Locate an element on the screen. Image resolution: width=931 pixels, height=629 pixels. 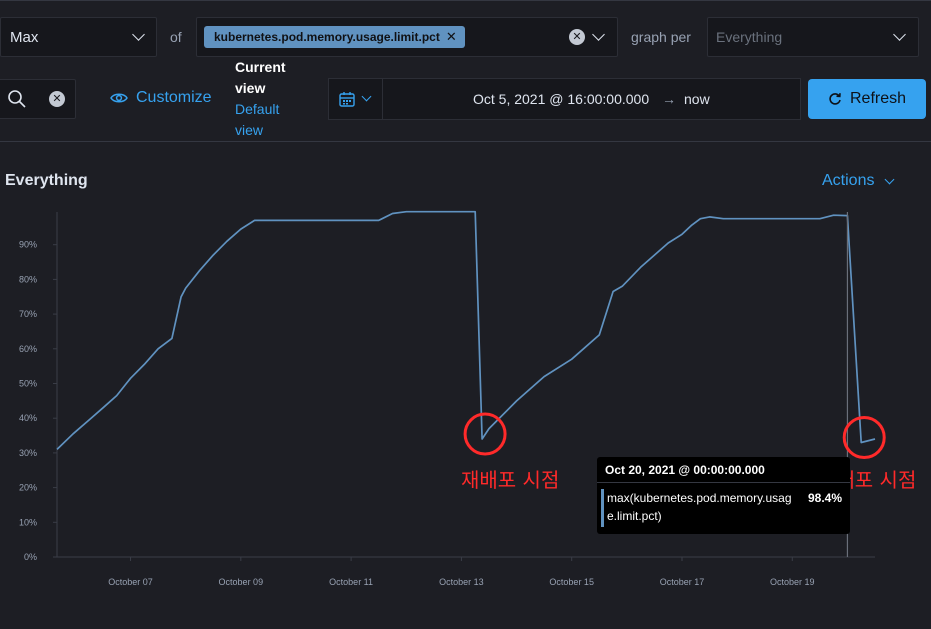
x-tick-label: October 13 is located at coordinates (461, 582).